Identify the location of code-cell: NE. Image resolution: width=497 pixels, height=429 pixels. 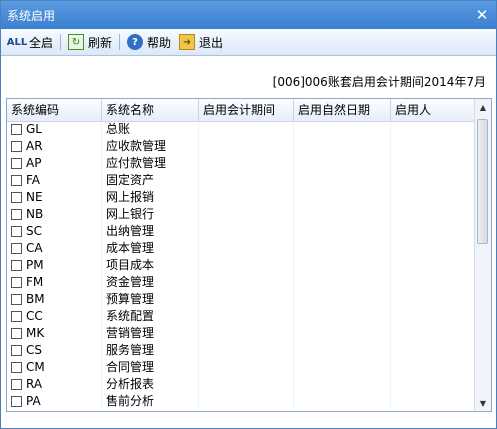
(54, 197).